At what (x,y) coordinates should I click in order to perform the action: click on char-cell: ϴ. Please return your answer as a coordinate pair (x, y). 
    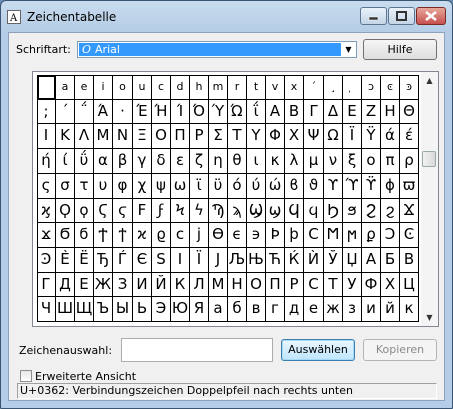
    Looking at the image, I should click on (218, 235).